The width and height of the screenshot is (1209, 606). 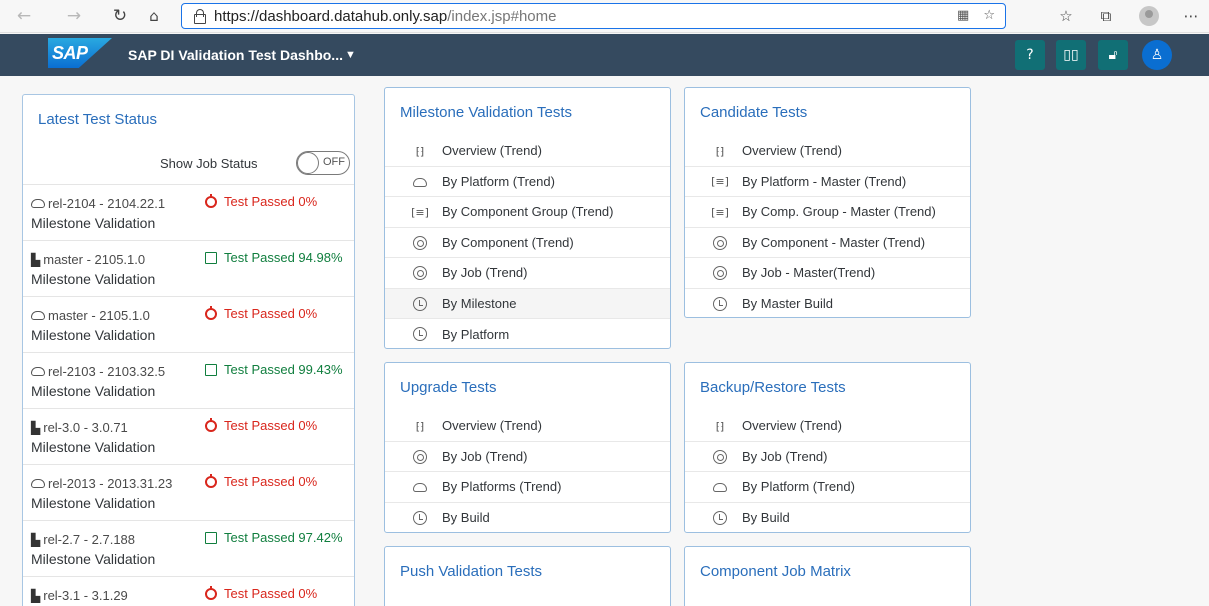 I want to click on back-icon: ←, so click(x=24, y=16).